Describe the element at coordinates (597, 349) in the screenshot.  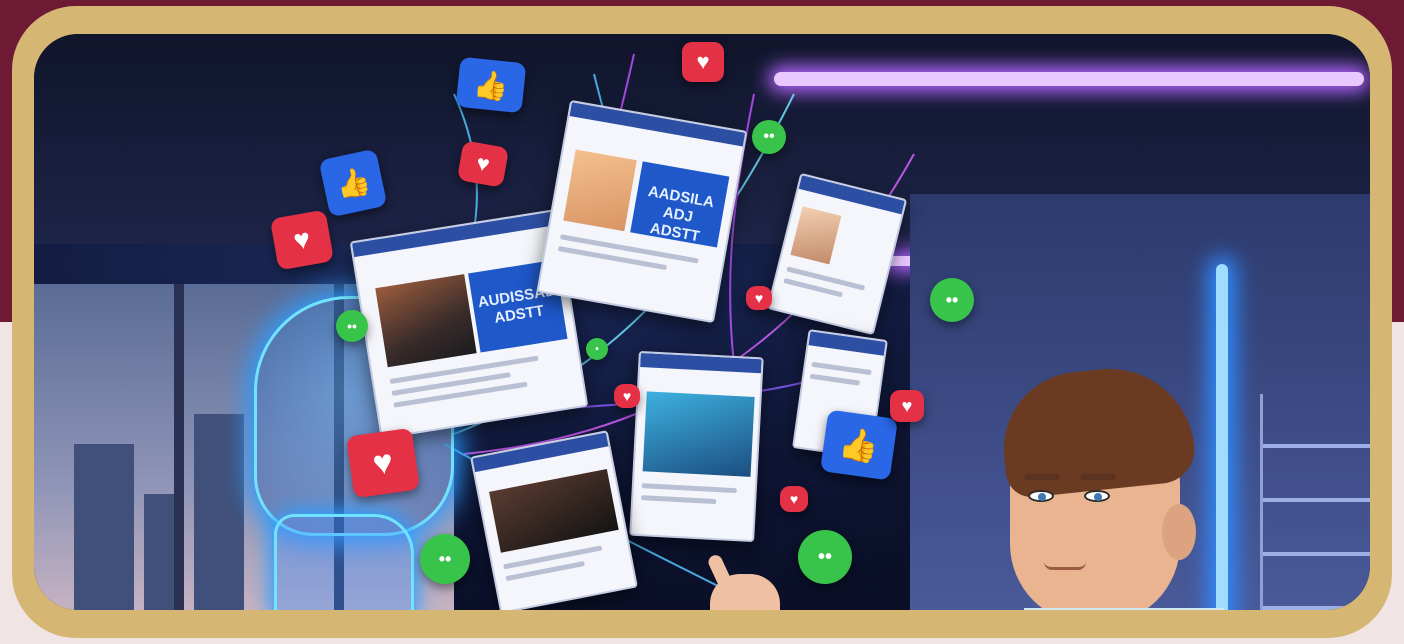
I see `chat-bubble-icon: •` at that location.